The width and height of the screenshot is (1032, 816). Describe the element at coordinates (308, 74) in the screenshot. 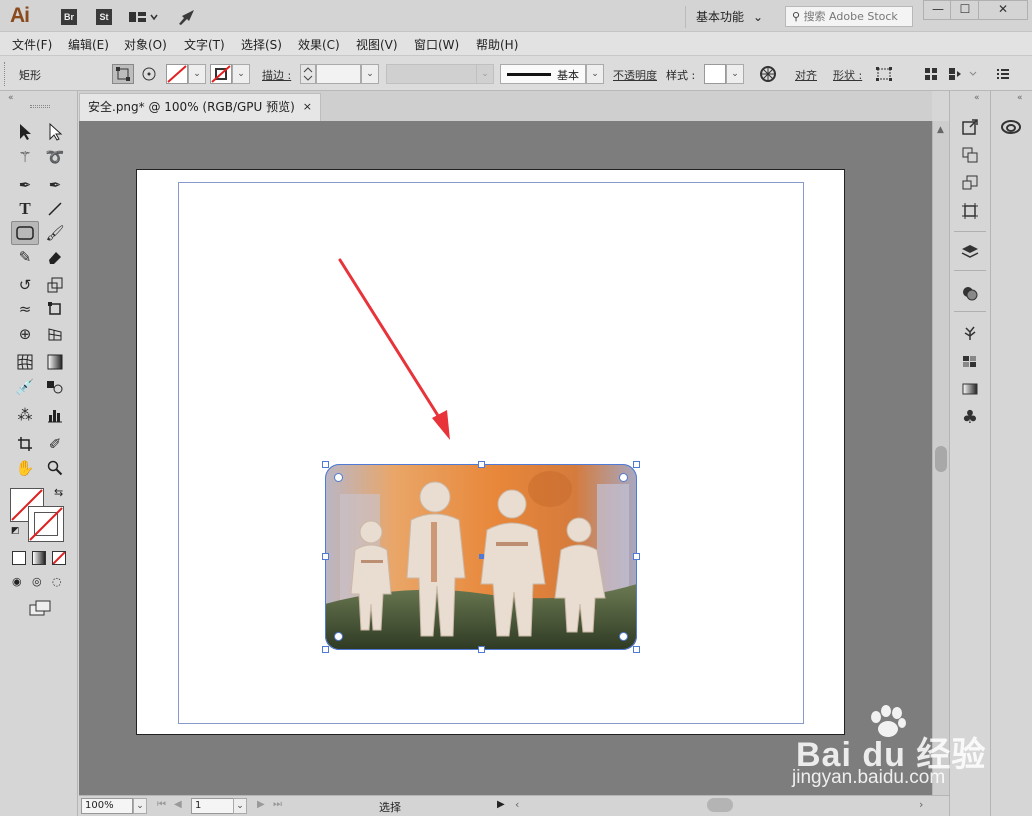

I see `stroke-weight-stepper` at that location.